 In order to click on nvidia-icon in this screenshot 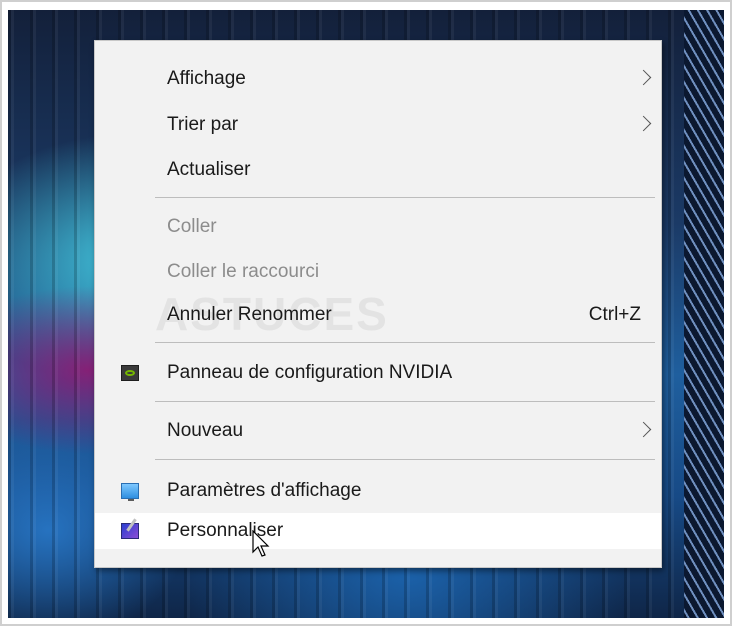, I will do `click(130, 373)`.